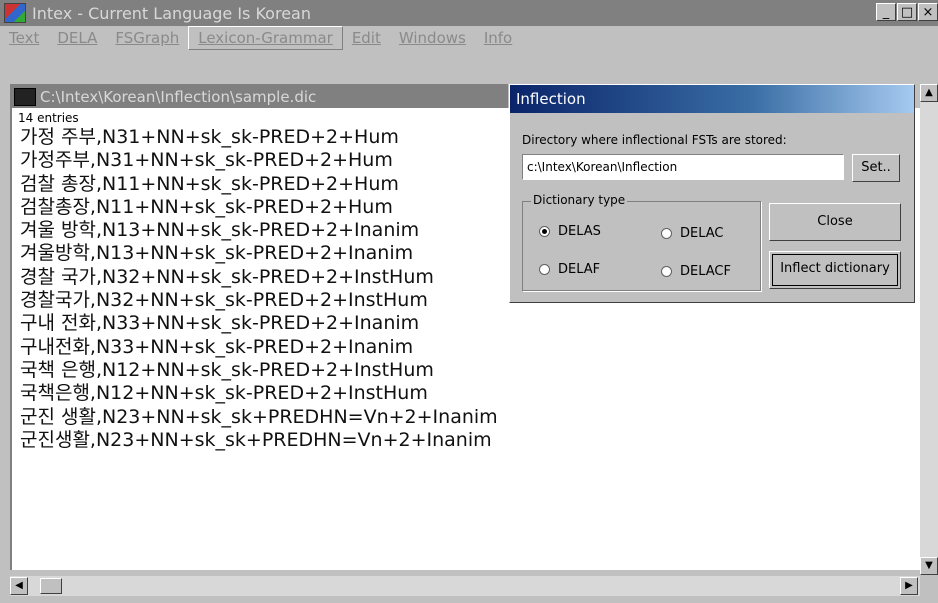 This screenshot has width=938, height=603. I want to click on menu-text-label: Text, so click(24, 38).